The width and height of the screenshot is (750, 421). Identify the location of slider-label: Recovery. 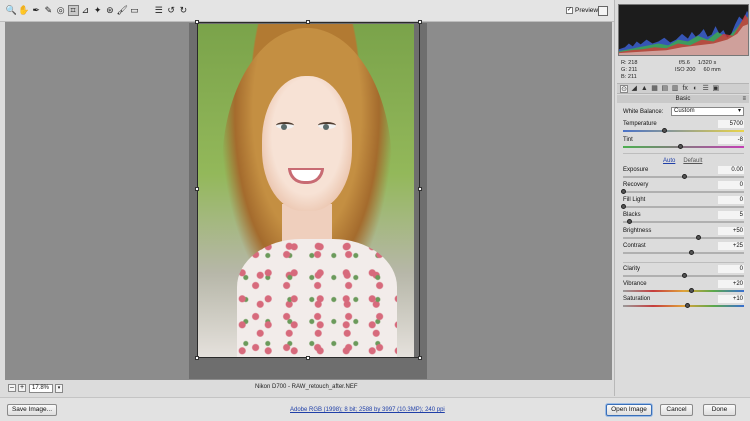
(636, 185).